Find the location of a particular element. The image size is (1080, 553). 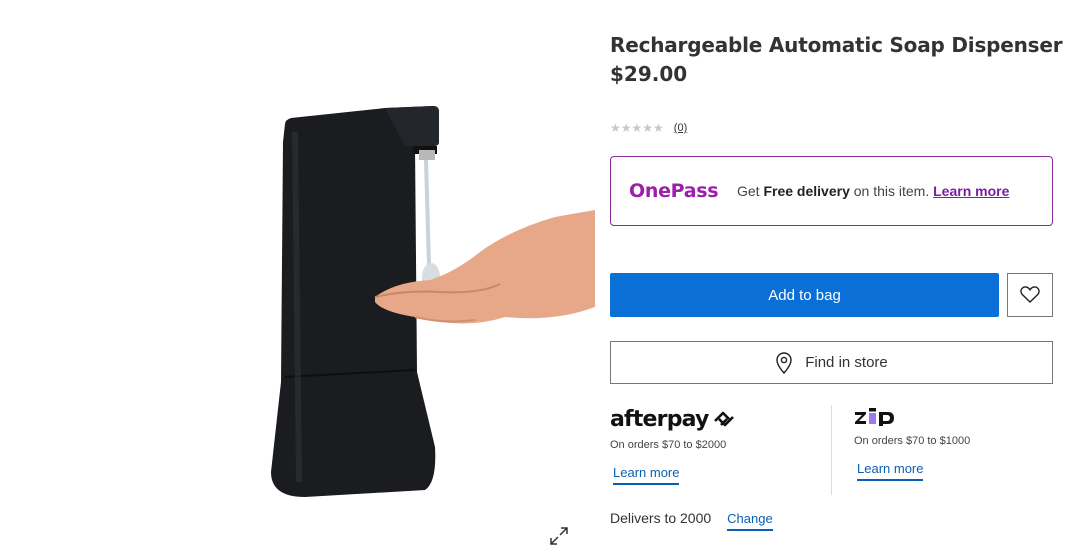

wishlist-button is located at coordinates (1030, 295).